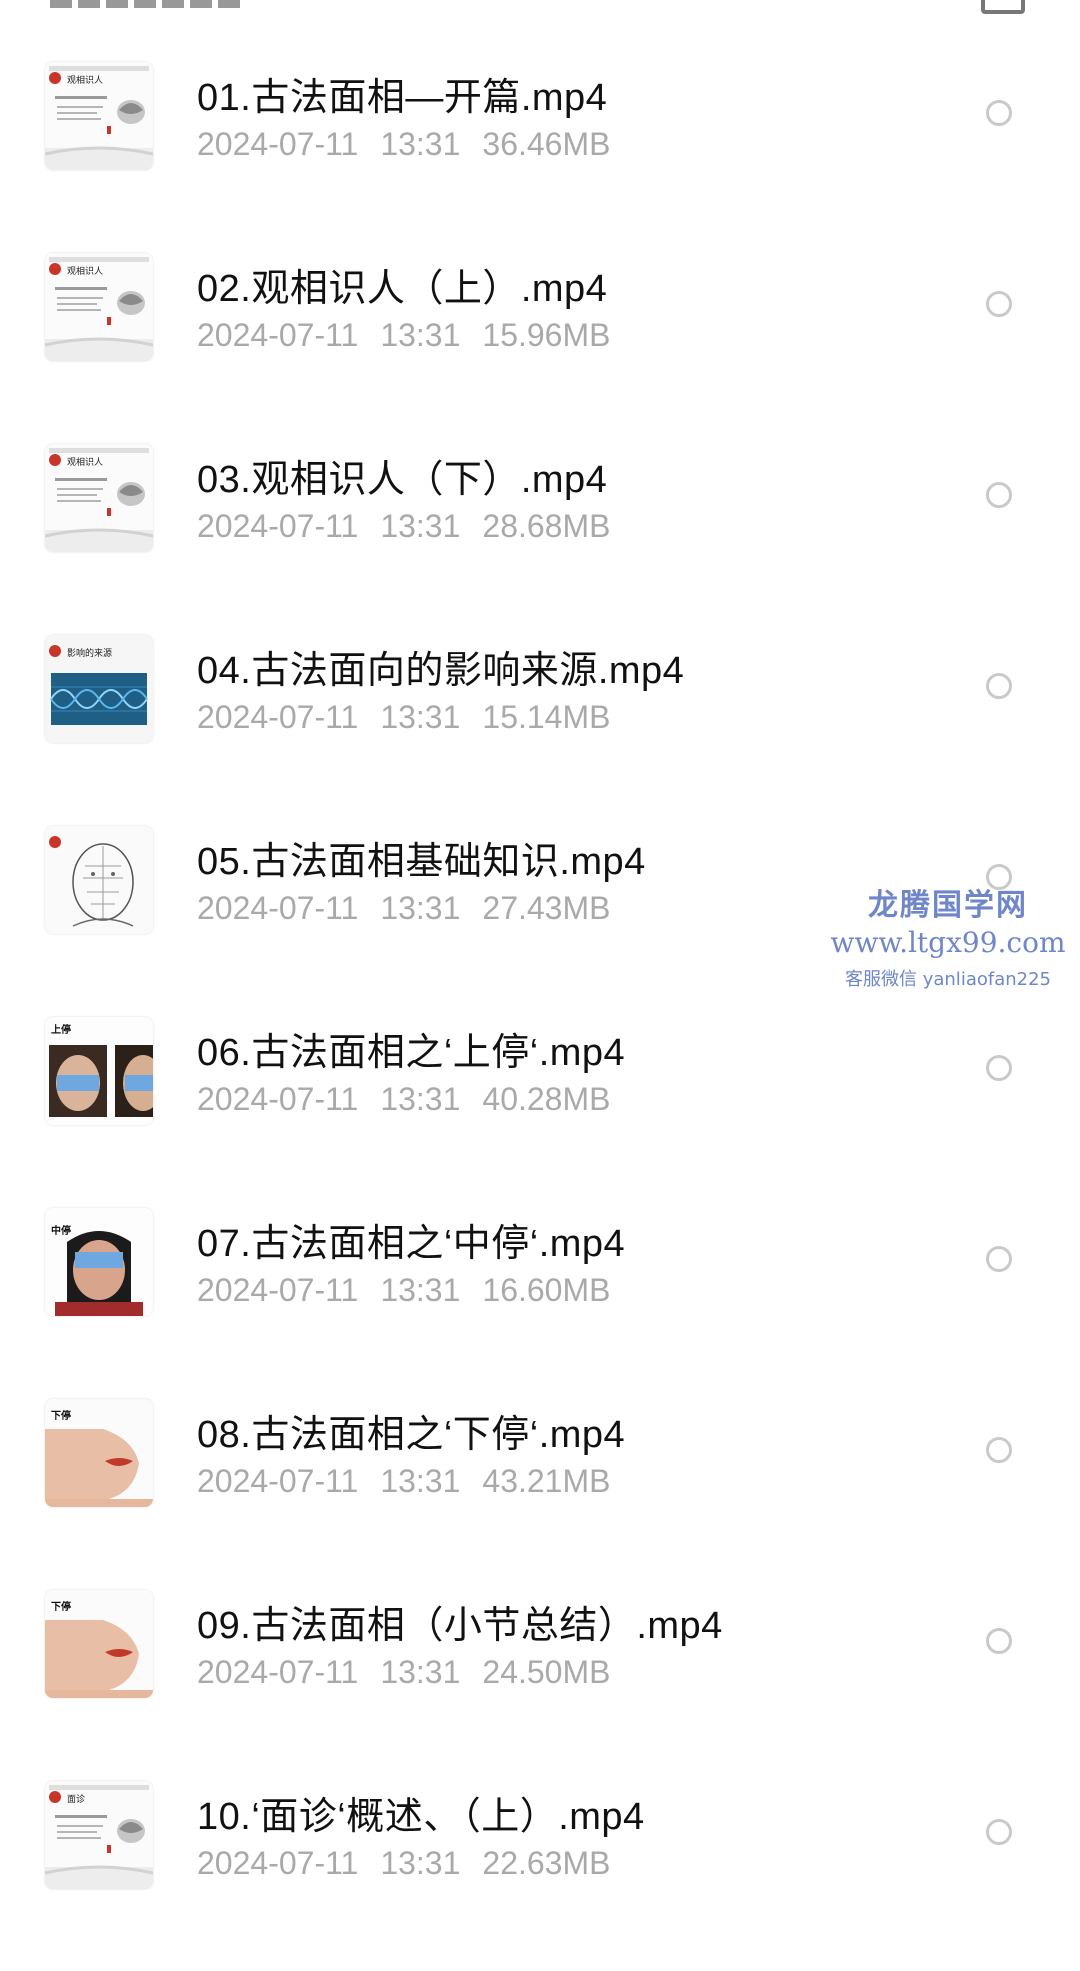 Image resolution: width=1080 pixels, height=1971 pixels. What do you see at coordinates (948, 942) in the screenshot?
I see `watermark-url: www.ltgx99.com` at bounding box center [948, 942].